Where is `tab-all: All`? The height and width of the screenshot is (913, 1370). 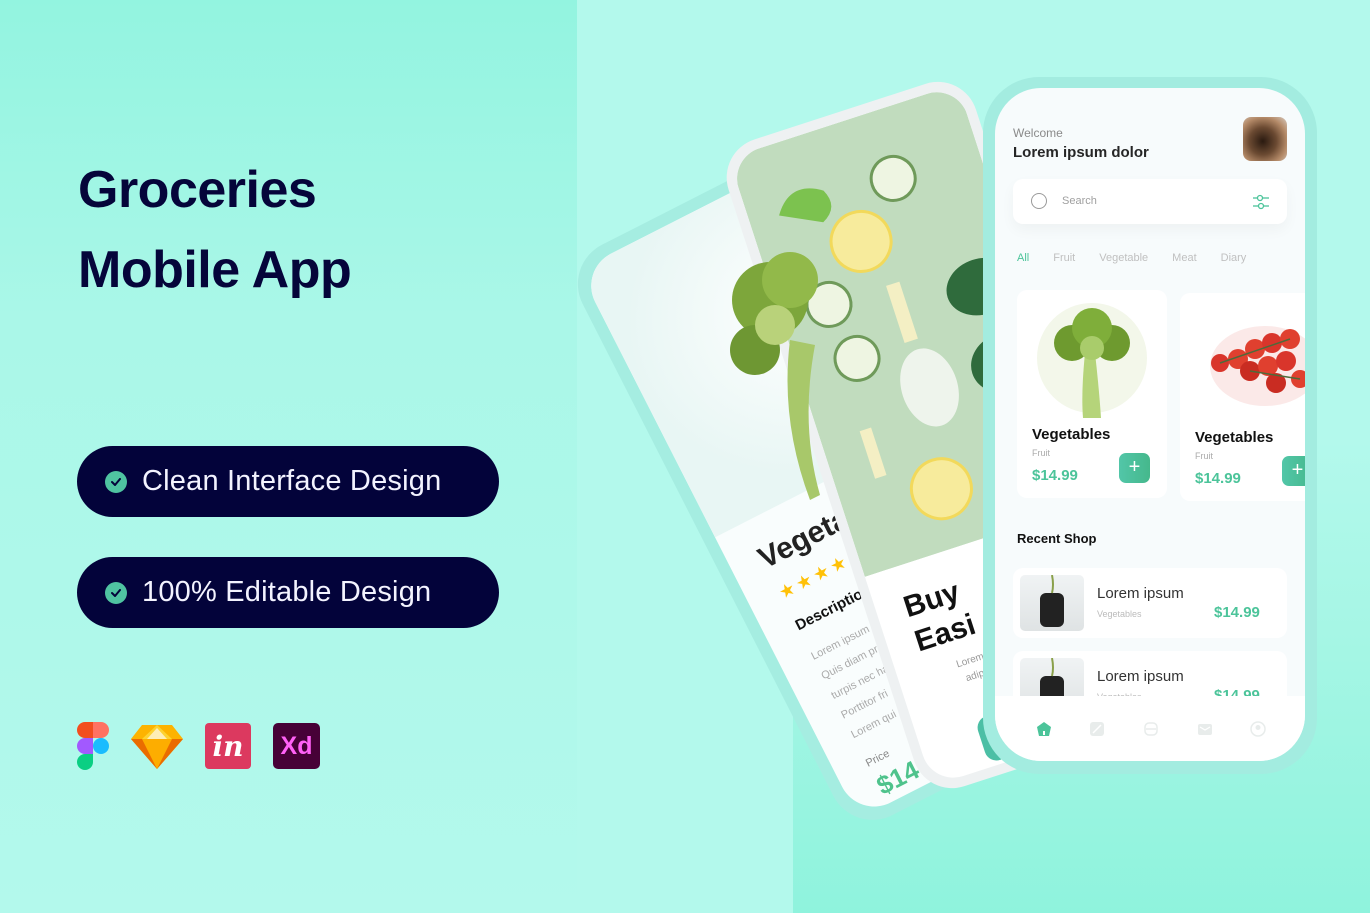
tab-all: All is located at coordinates (1023, 258).